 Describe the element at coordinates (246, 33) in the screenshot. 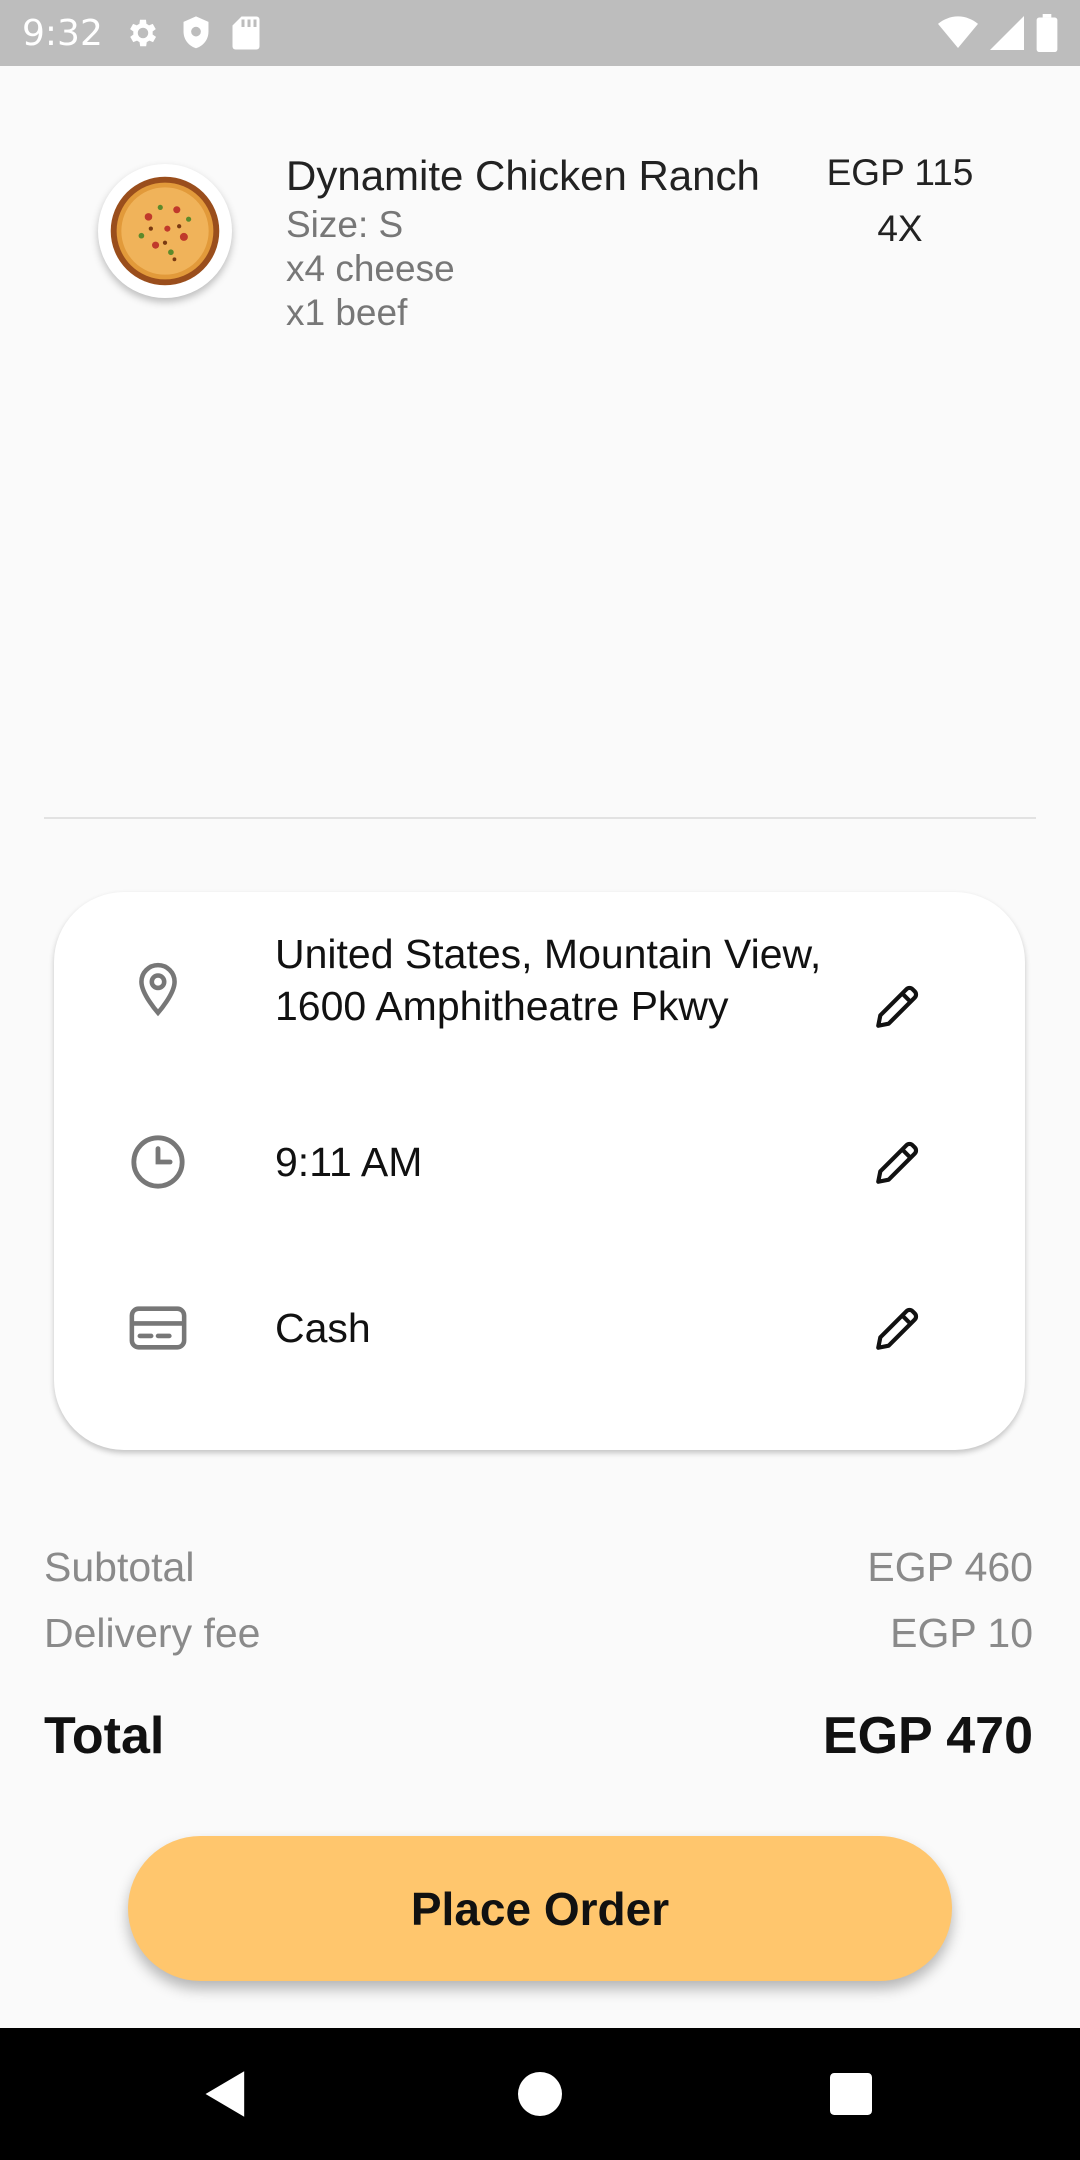

I see `sd-card-icon` at that location.